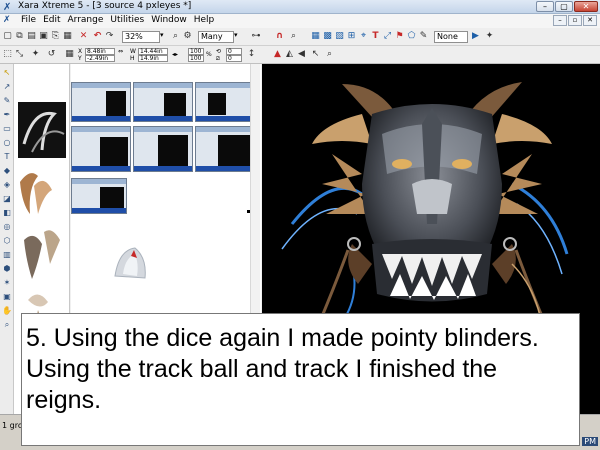 This screenshot has width=600, height=450. What do you see at coordinates (7, 185) in the screenshot?
I see `transparency-icon: ◈` at bounding box center [7, 185].